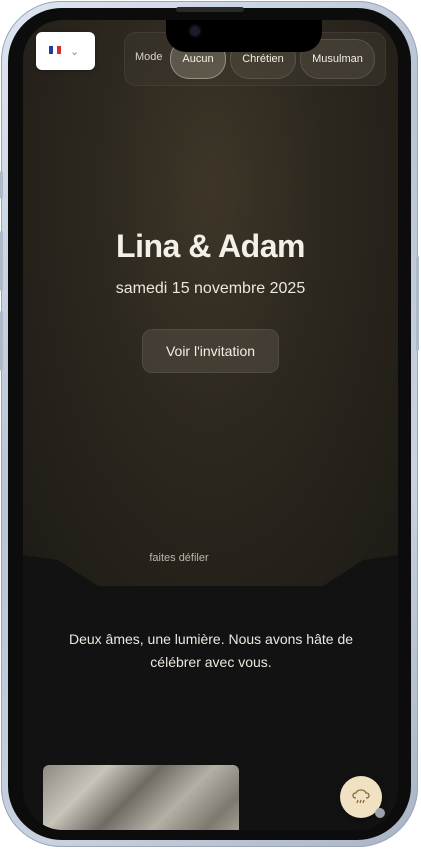 The width and height of the screenshot is (421, 850). I want to click on mode-label: Mode, so click(149, 57).